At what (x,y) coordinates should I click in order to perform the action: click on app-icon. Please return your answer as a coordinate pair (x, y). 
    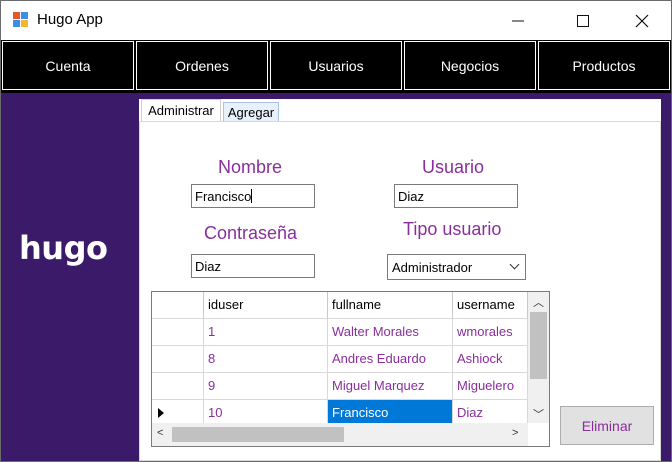
    Looking at the image, I should click on (21, 20).